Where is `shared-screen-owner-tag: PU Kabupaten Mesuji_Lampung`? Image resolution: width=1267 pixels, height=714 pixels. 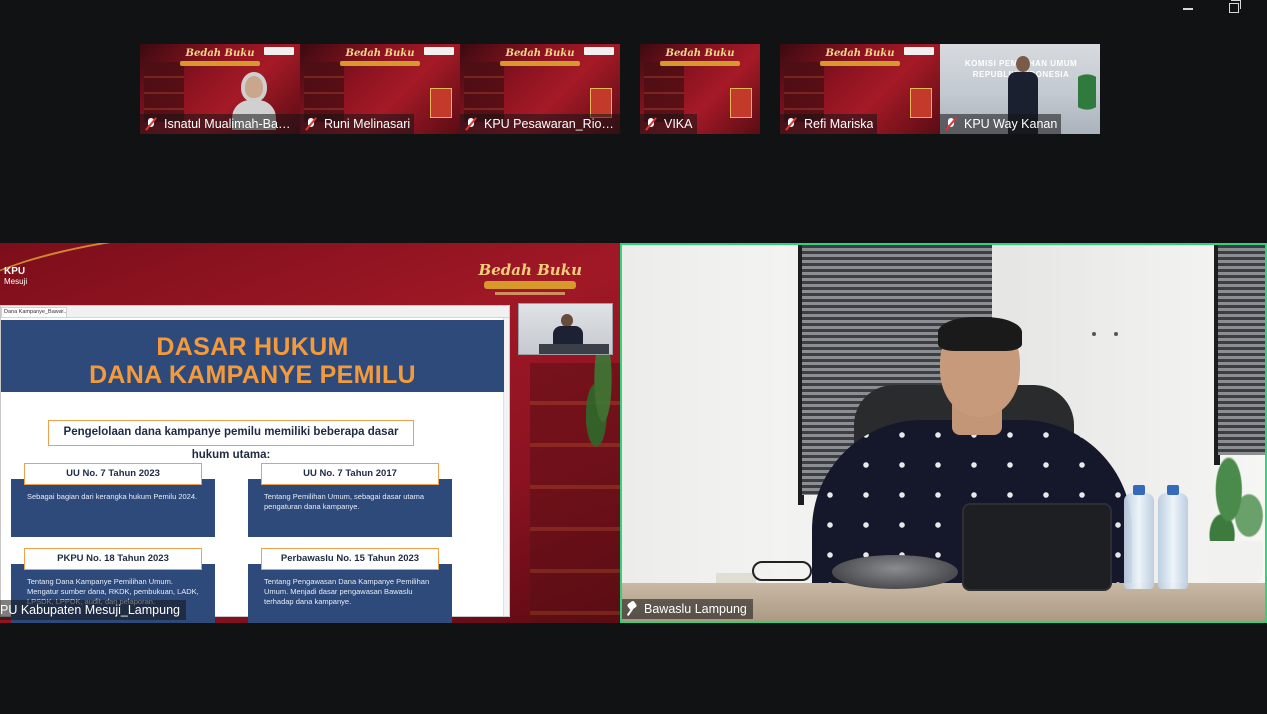 shared-screen-owner-tag: PU Kabupaten Mesuji_Lampung is located at coordinates (93, 610).